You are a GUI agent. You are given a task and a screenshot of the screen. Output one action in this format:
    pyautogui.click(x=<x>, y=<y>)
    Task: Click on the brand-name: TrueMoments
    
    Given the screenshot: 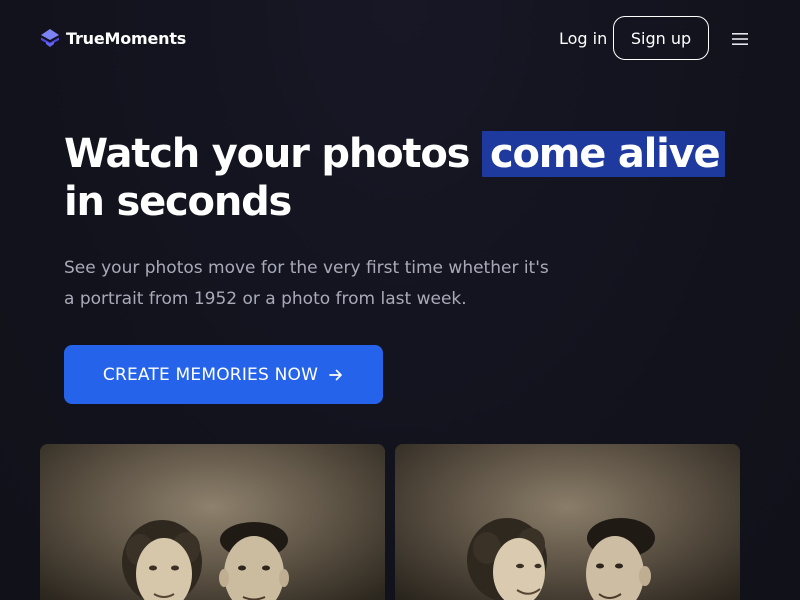 What is the action you would take?
    pyautogui.click(x=126, y=38)
    